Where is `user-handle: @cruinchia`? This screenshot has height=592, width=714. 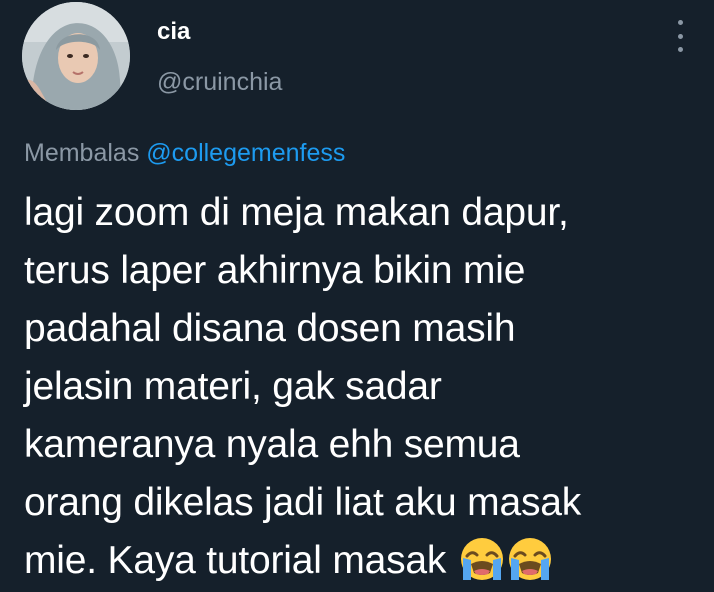 user-handle: @cruinchia is located at coordinates (219, 82).